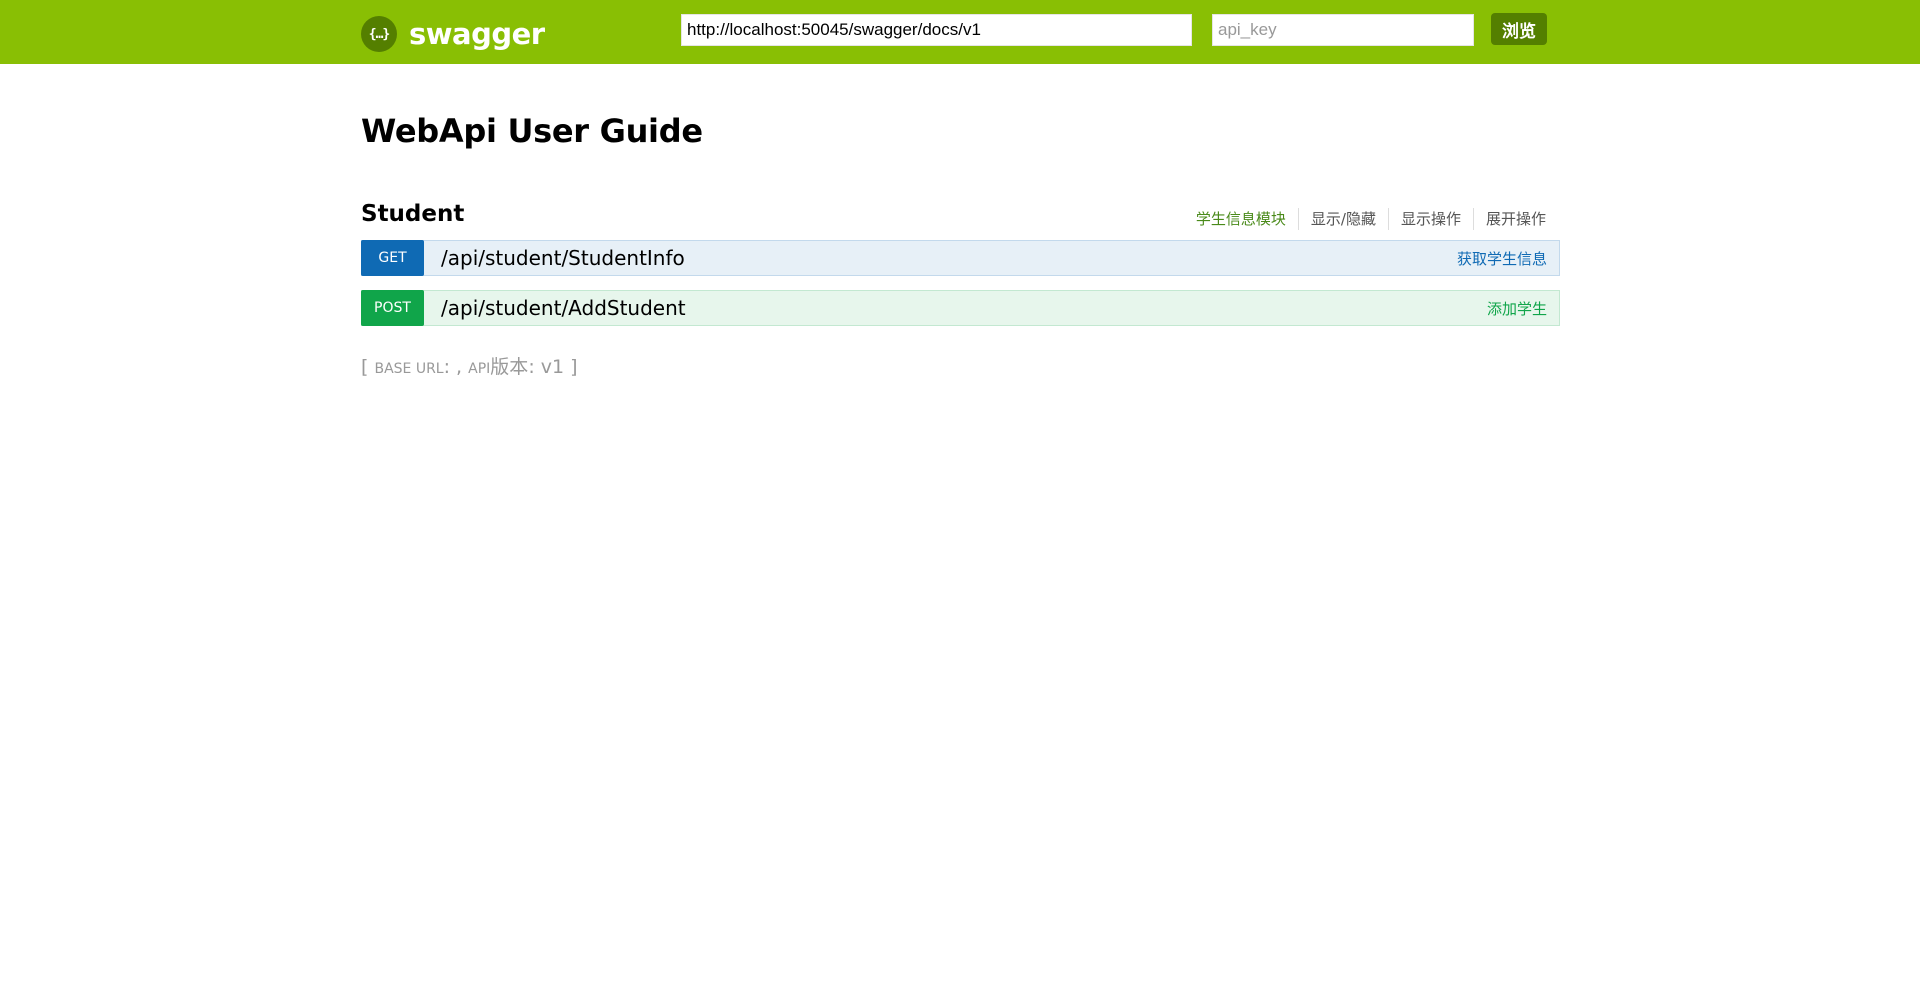 The image size is (1920, 991). What do you see at coordinates (1342, 219) in the screenshot?
I see `show-hide-link: 显示/隐藏` at bounding box center [1342, 219].